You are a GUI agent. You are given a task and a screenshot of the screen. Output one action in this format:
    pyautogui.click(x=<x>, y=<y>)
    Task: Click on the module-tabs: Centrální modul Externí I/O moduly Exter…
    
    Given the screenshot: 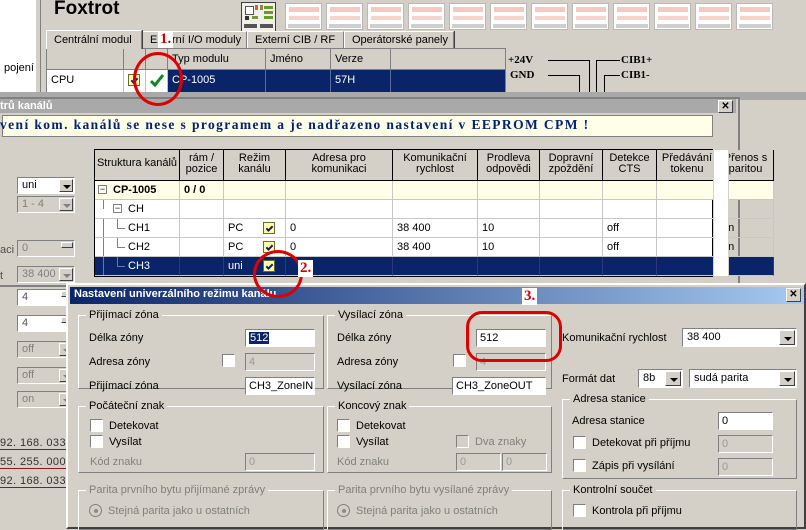 What is the action you would take?
    pyautogui.click(x=346, y=39)
    